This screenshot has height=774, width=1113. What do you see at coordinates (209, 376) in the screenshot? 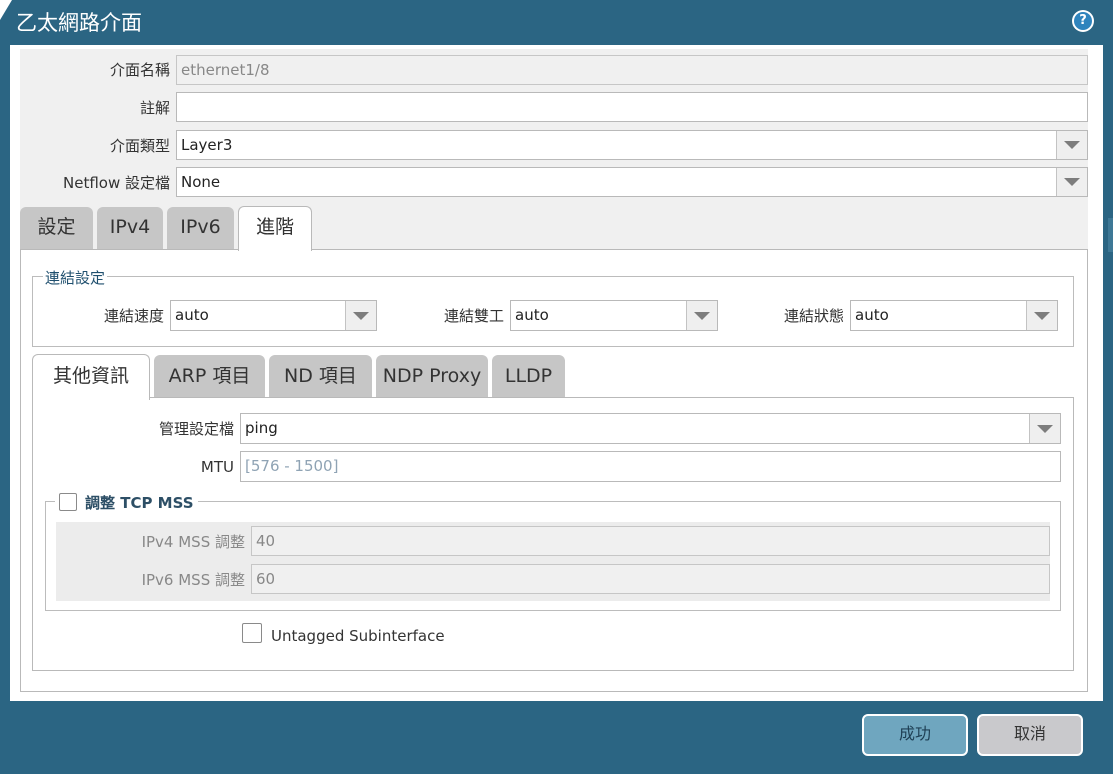
I see `subtab-arp-entries: ARP 項目` at bounding box center [209, 376].